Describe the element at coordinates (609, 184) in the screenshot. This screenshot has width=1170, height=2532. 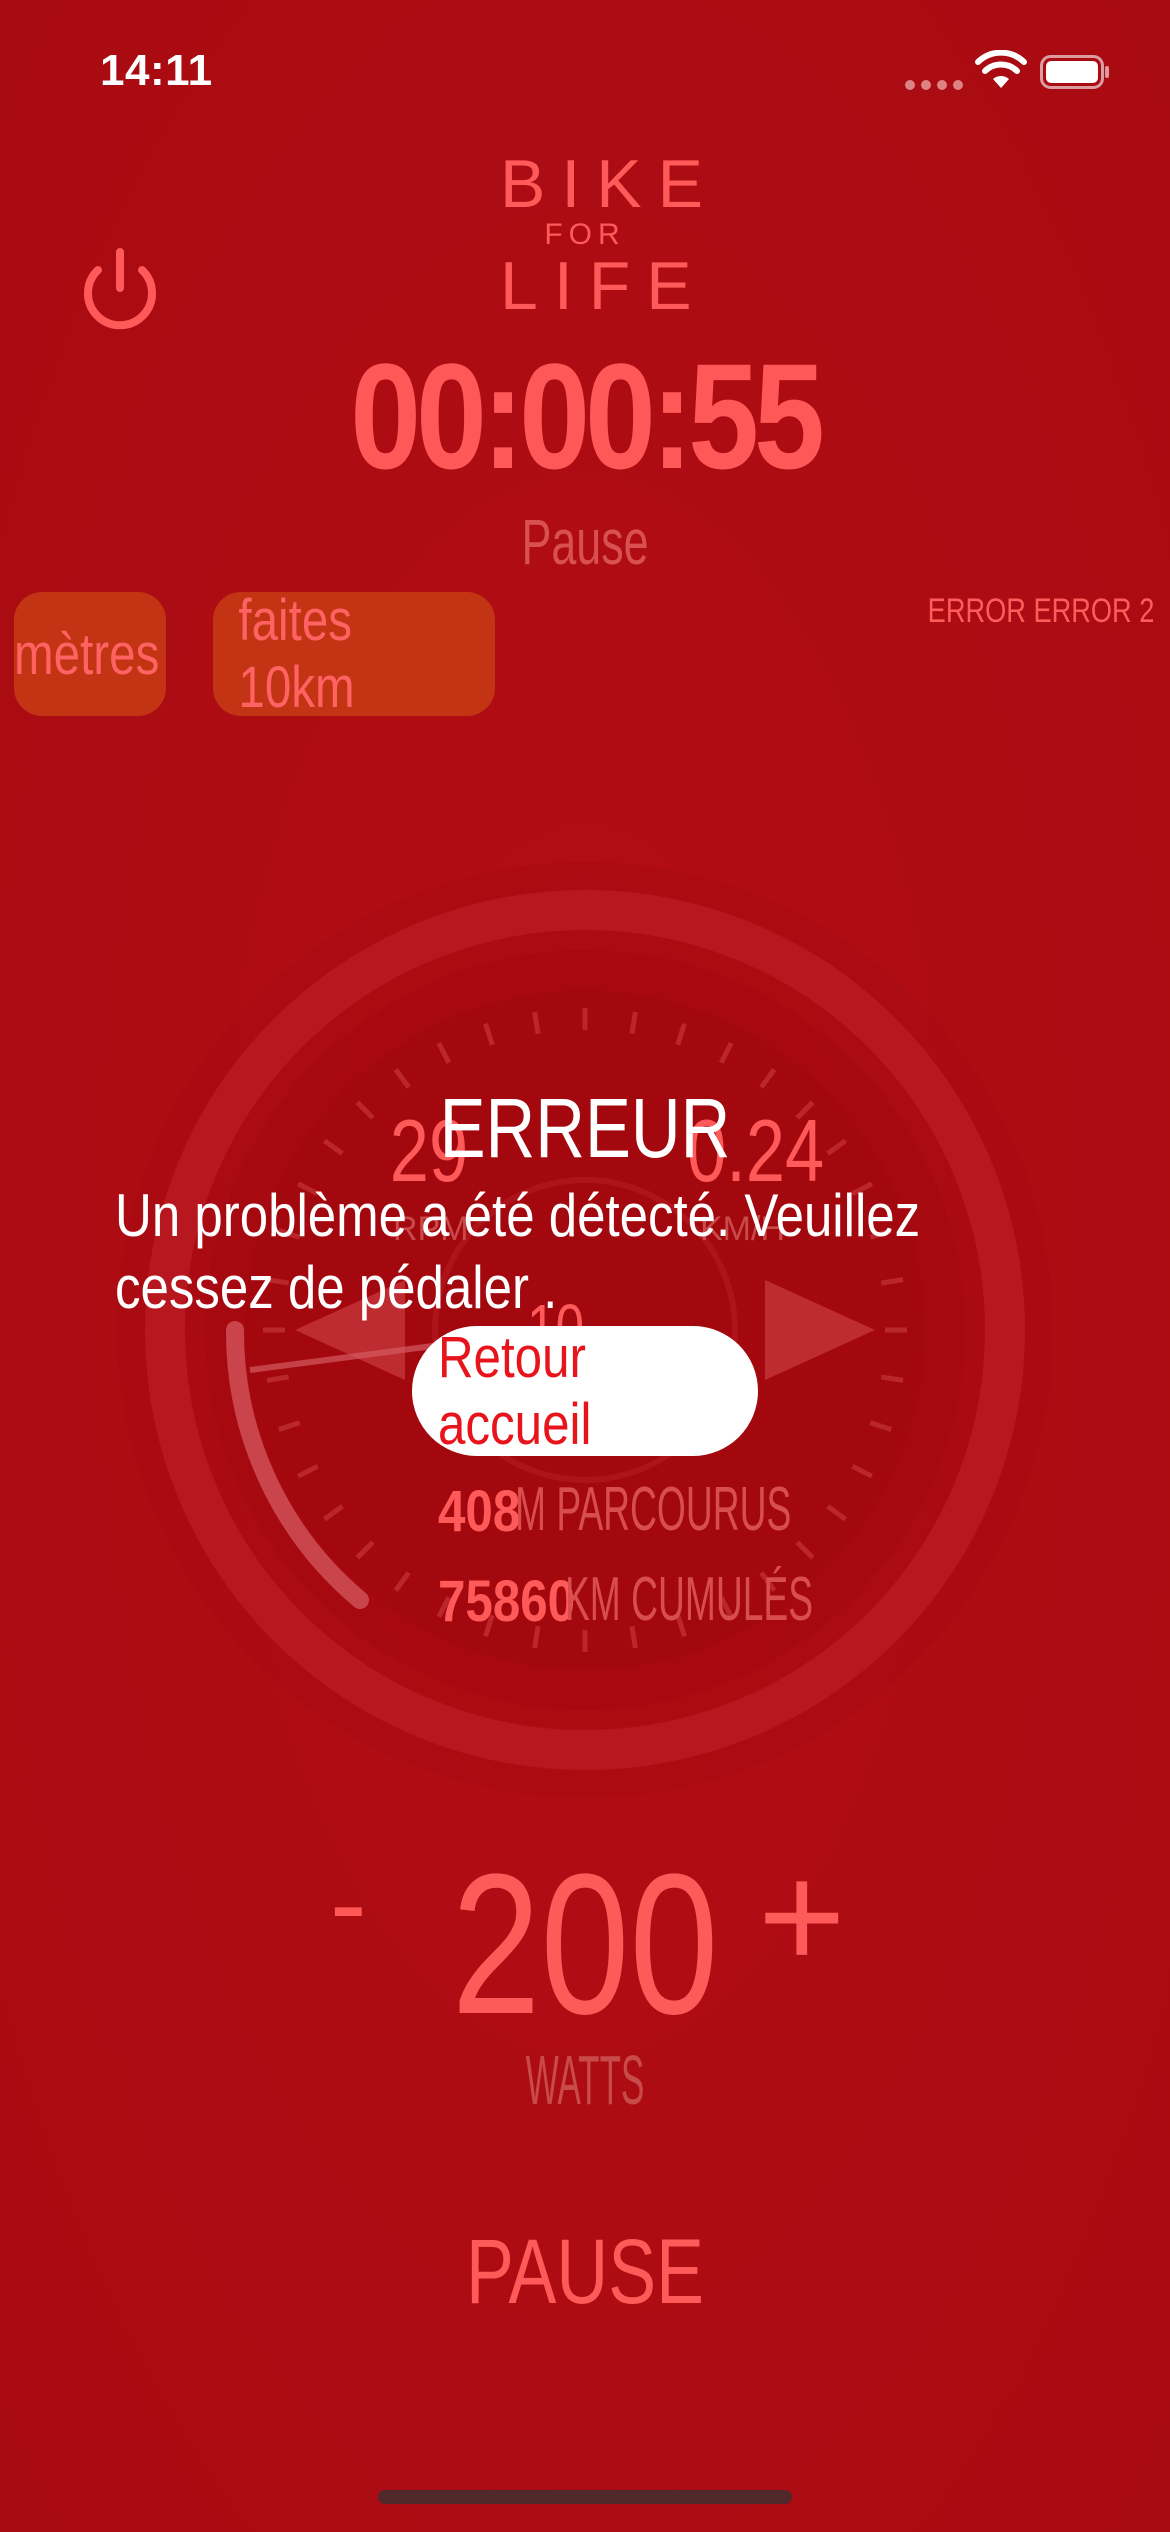
I see `logo-line-bike: BIKE` at that location.